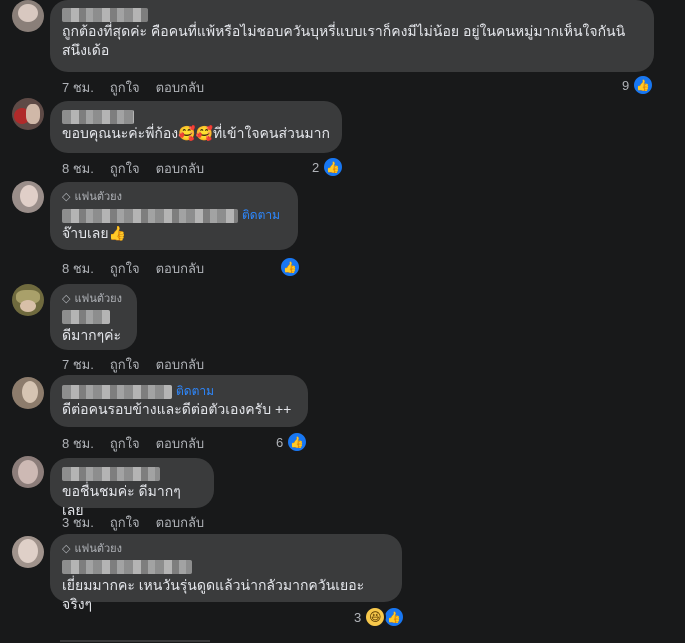  I want to click on reaction-count: 3, so click(358, 617).